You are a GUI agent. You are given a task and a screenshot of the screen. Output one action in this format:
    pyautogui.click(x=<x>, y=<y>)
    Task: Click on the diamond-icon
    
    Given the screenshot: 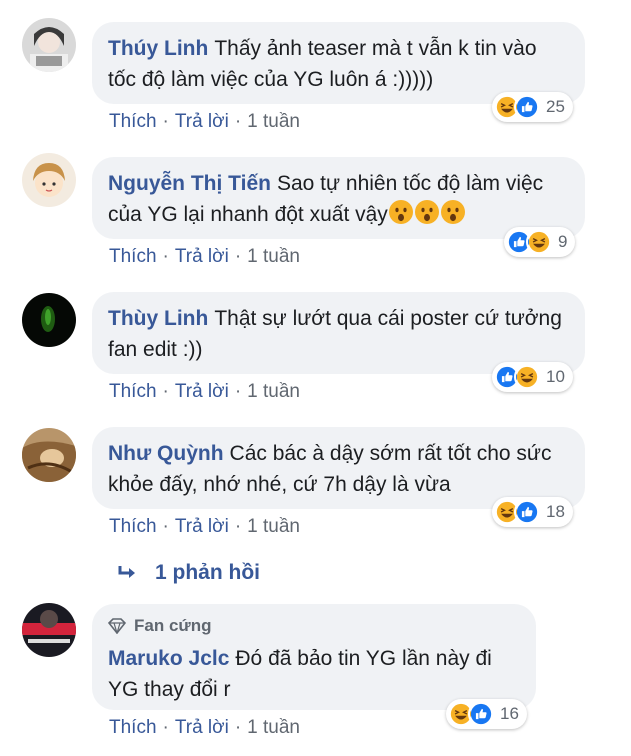 What is the action you would take?
    pyautogui.click(x=117, y=626)
    